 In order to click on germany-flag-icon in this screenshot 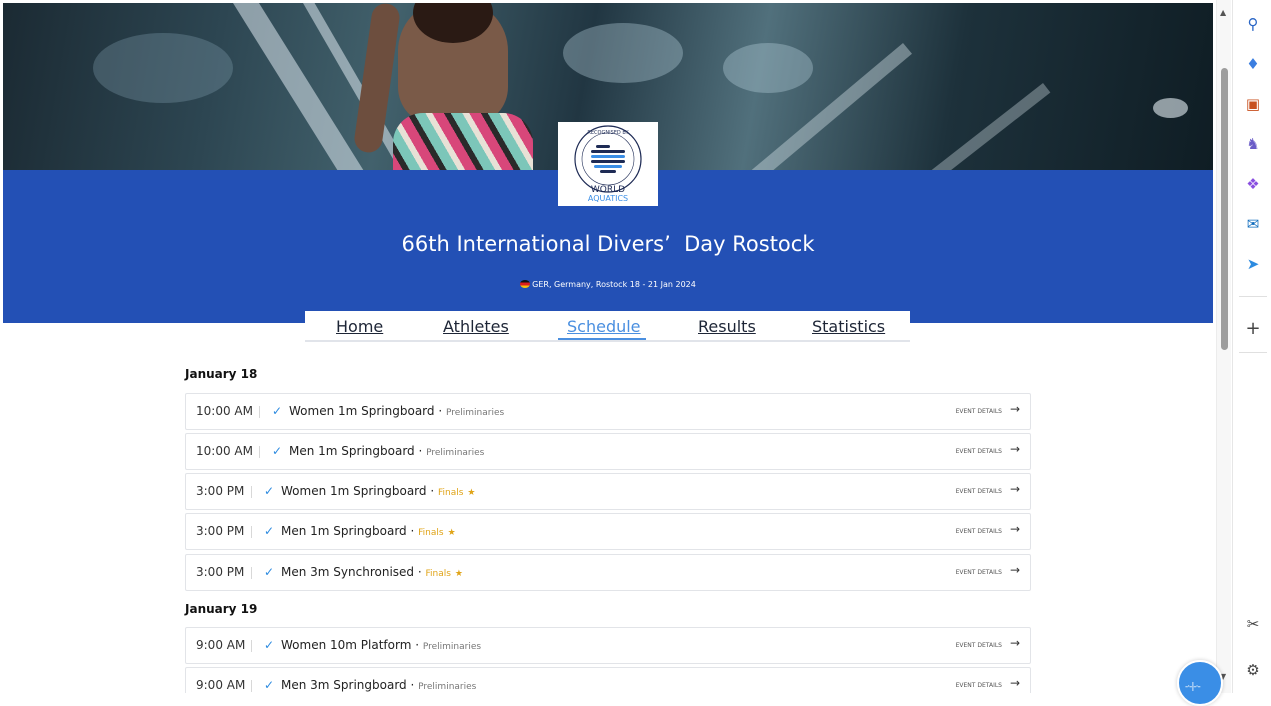, I will do `click(525, 284)`.